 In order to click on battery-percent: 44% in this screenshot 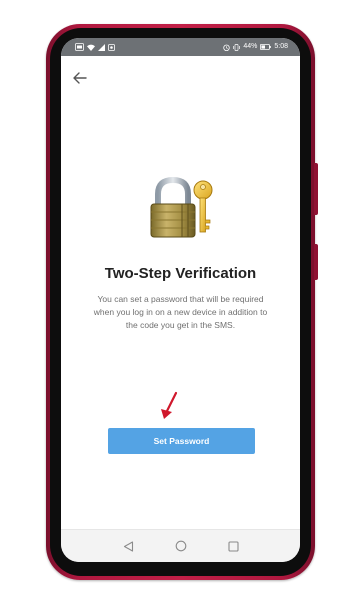, I will do `click(250, 46)`.